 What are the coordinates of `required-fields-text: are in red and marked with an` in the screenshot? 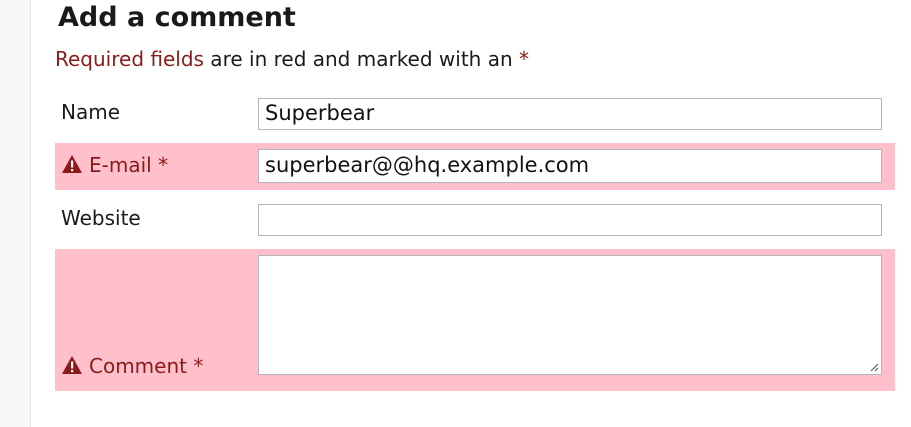 It's located at (361, 59).